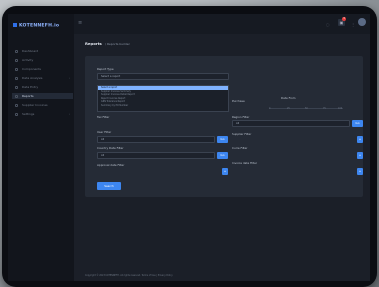 The image size is (379, 287). What do you see at coordinates (353, 24) in the screenshot?
I see `more-vertical-icon: ⋮` at bounding box center [353, 24].